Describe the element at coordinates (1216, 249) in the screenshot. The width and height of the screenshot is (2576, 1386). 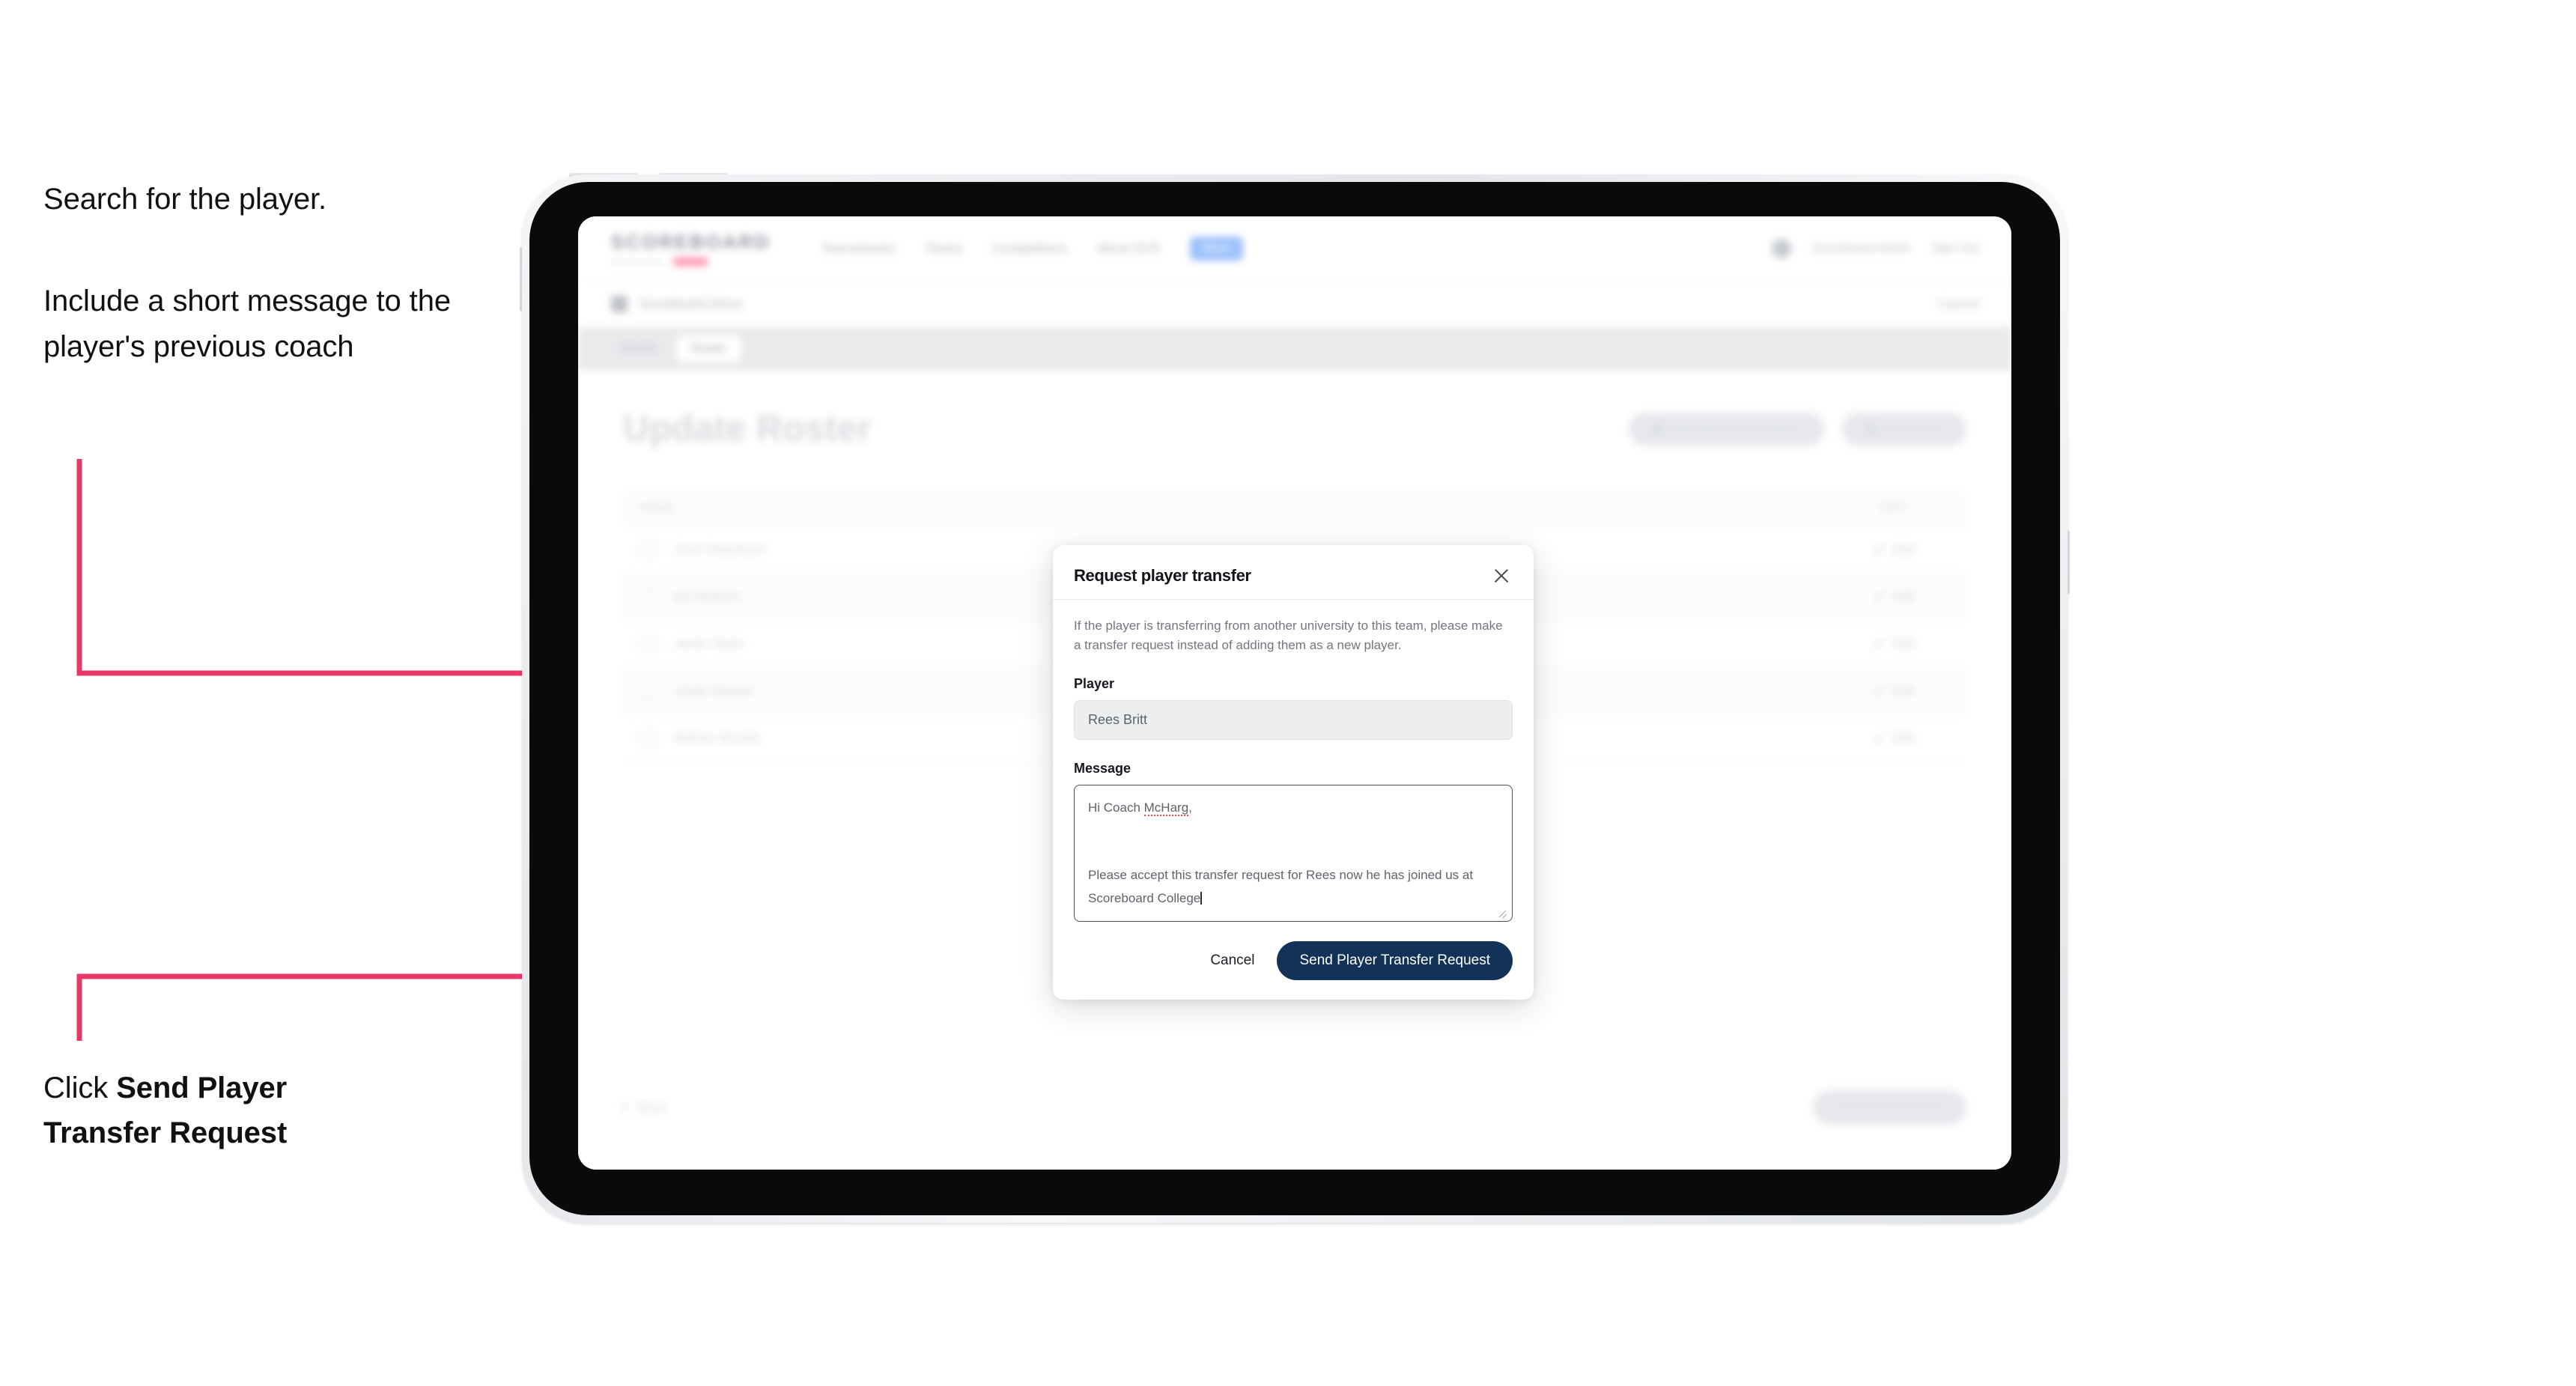
I see `nav-item-more: More` at that location.